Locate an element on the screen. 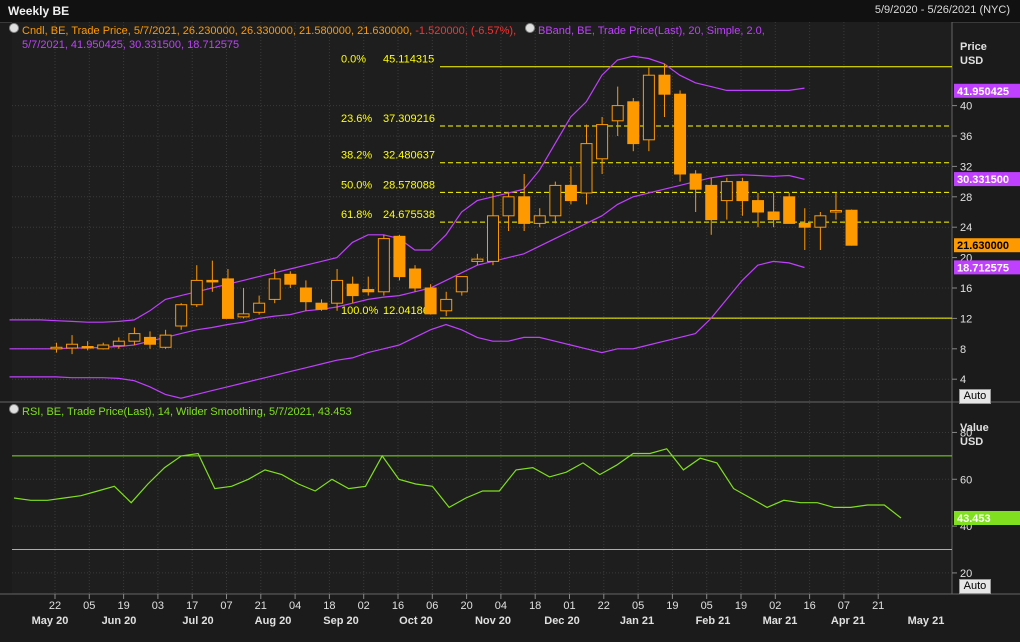 The height and width of the screenshot is (642, 1020). week-tick-label: 16 is located at coordinates (809, 606).